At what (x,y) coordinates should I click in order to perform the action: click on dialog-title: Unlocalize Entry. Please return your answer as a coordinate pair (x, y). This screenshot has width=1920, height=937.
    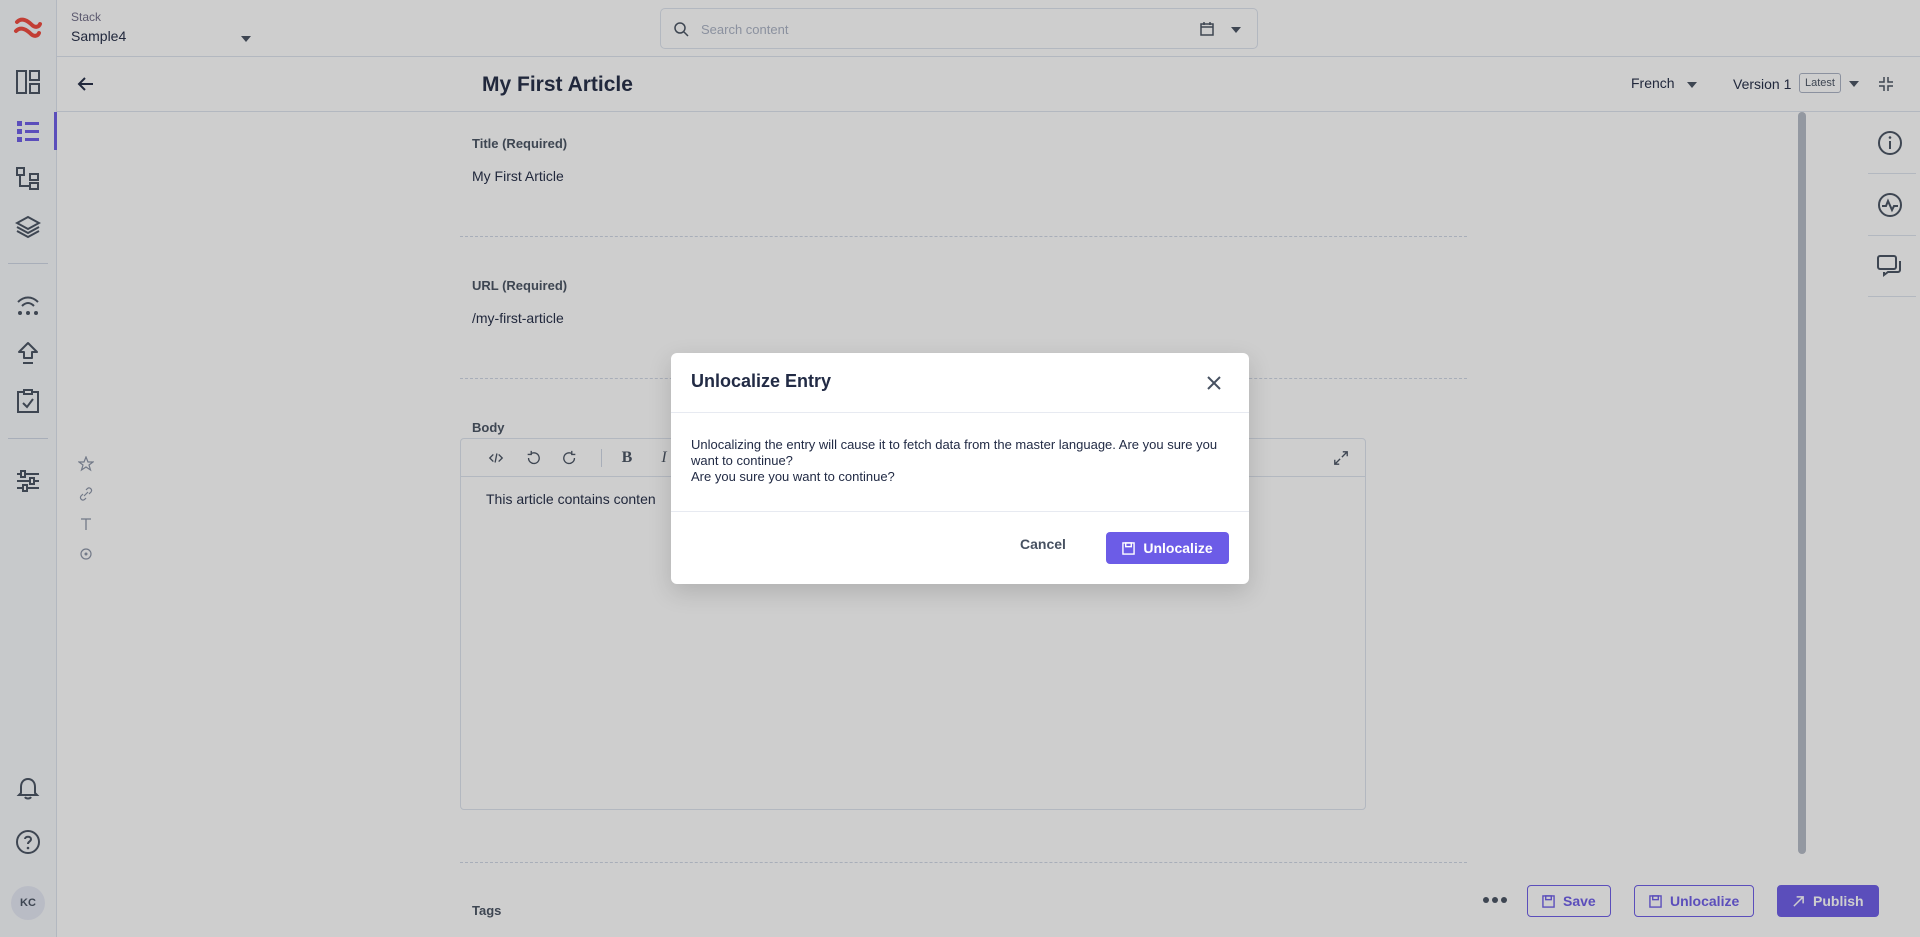
    Looking at the image, I should click on (761, 381).